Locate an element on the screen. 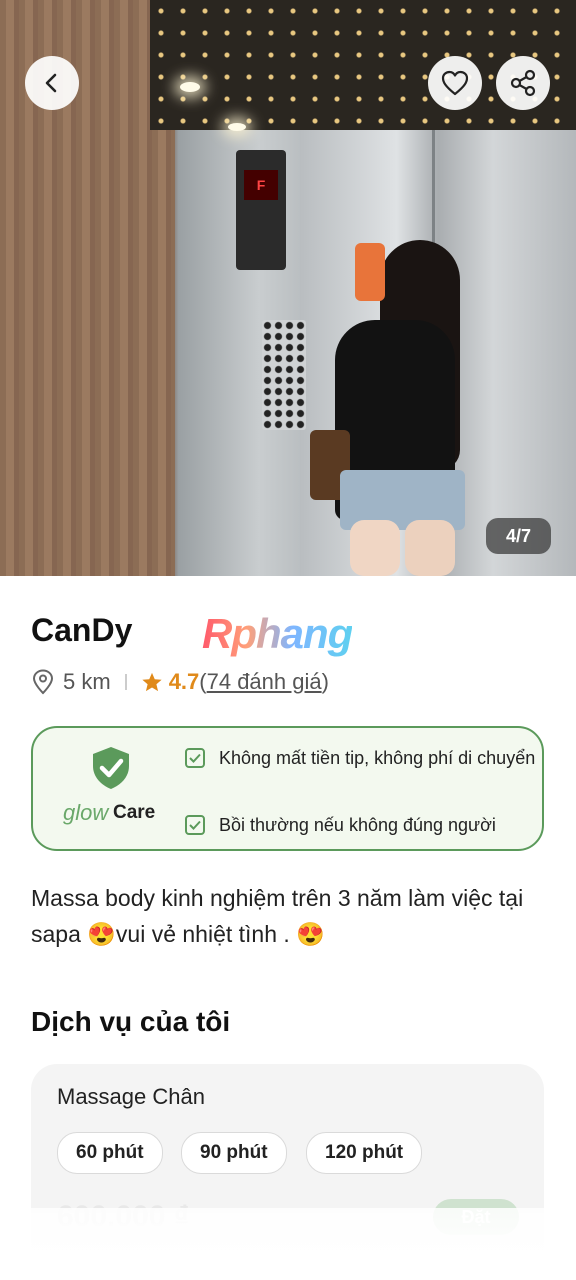  location-pin-icon is located at coordinates (43, 682).